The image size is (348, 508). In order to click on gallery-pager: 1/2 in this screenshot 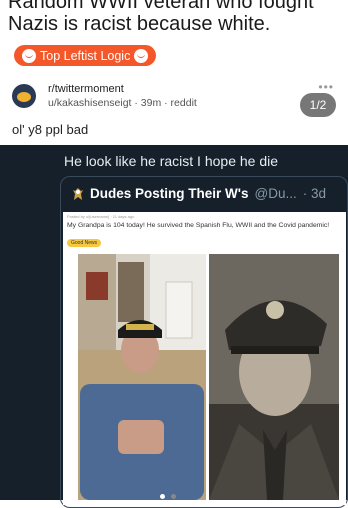, I will do `click(318, 105)`.